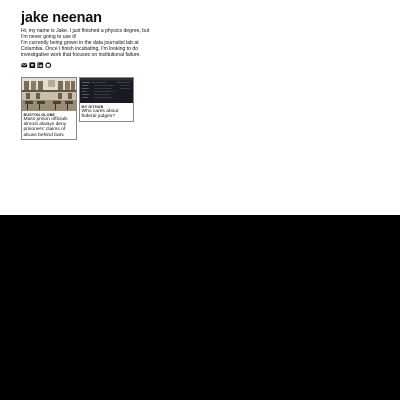 The height and width of the screenshot is (400, 400). What do you see at coordinates (40, 65) in the screenshot?
I see `linkedin-icon` at bounding box center [40, 65].